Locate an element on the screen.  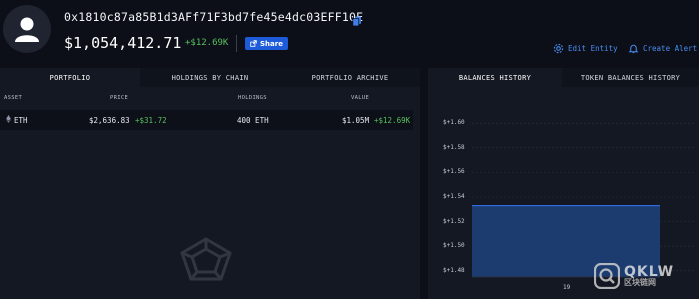
price-change: +$31.72 is located at coordinates (151, 120).